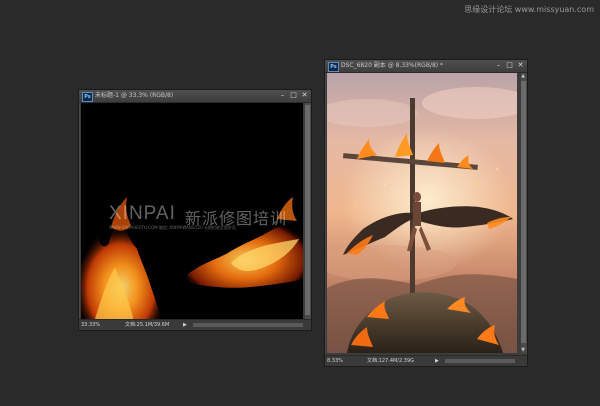 Image resolution: width=600 pixels, height=406 pixels. I want to click on document-title: DSC_6820 副本 @ 8.33%(RGB/8) *, so click(392, 65).